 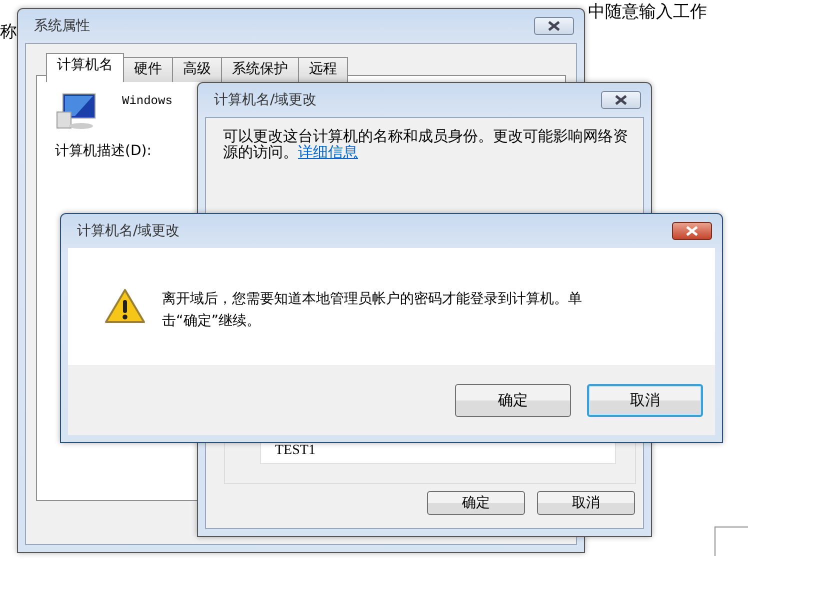 I want to click on os-label: Windows, so click(x=147, y=101).